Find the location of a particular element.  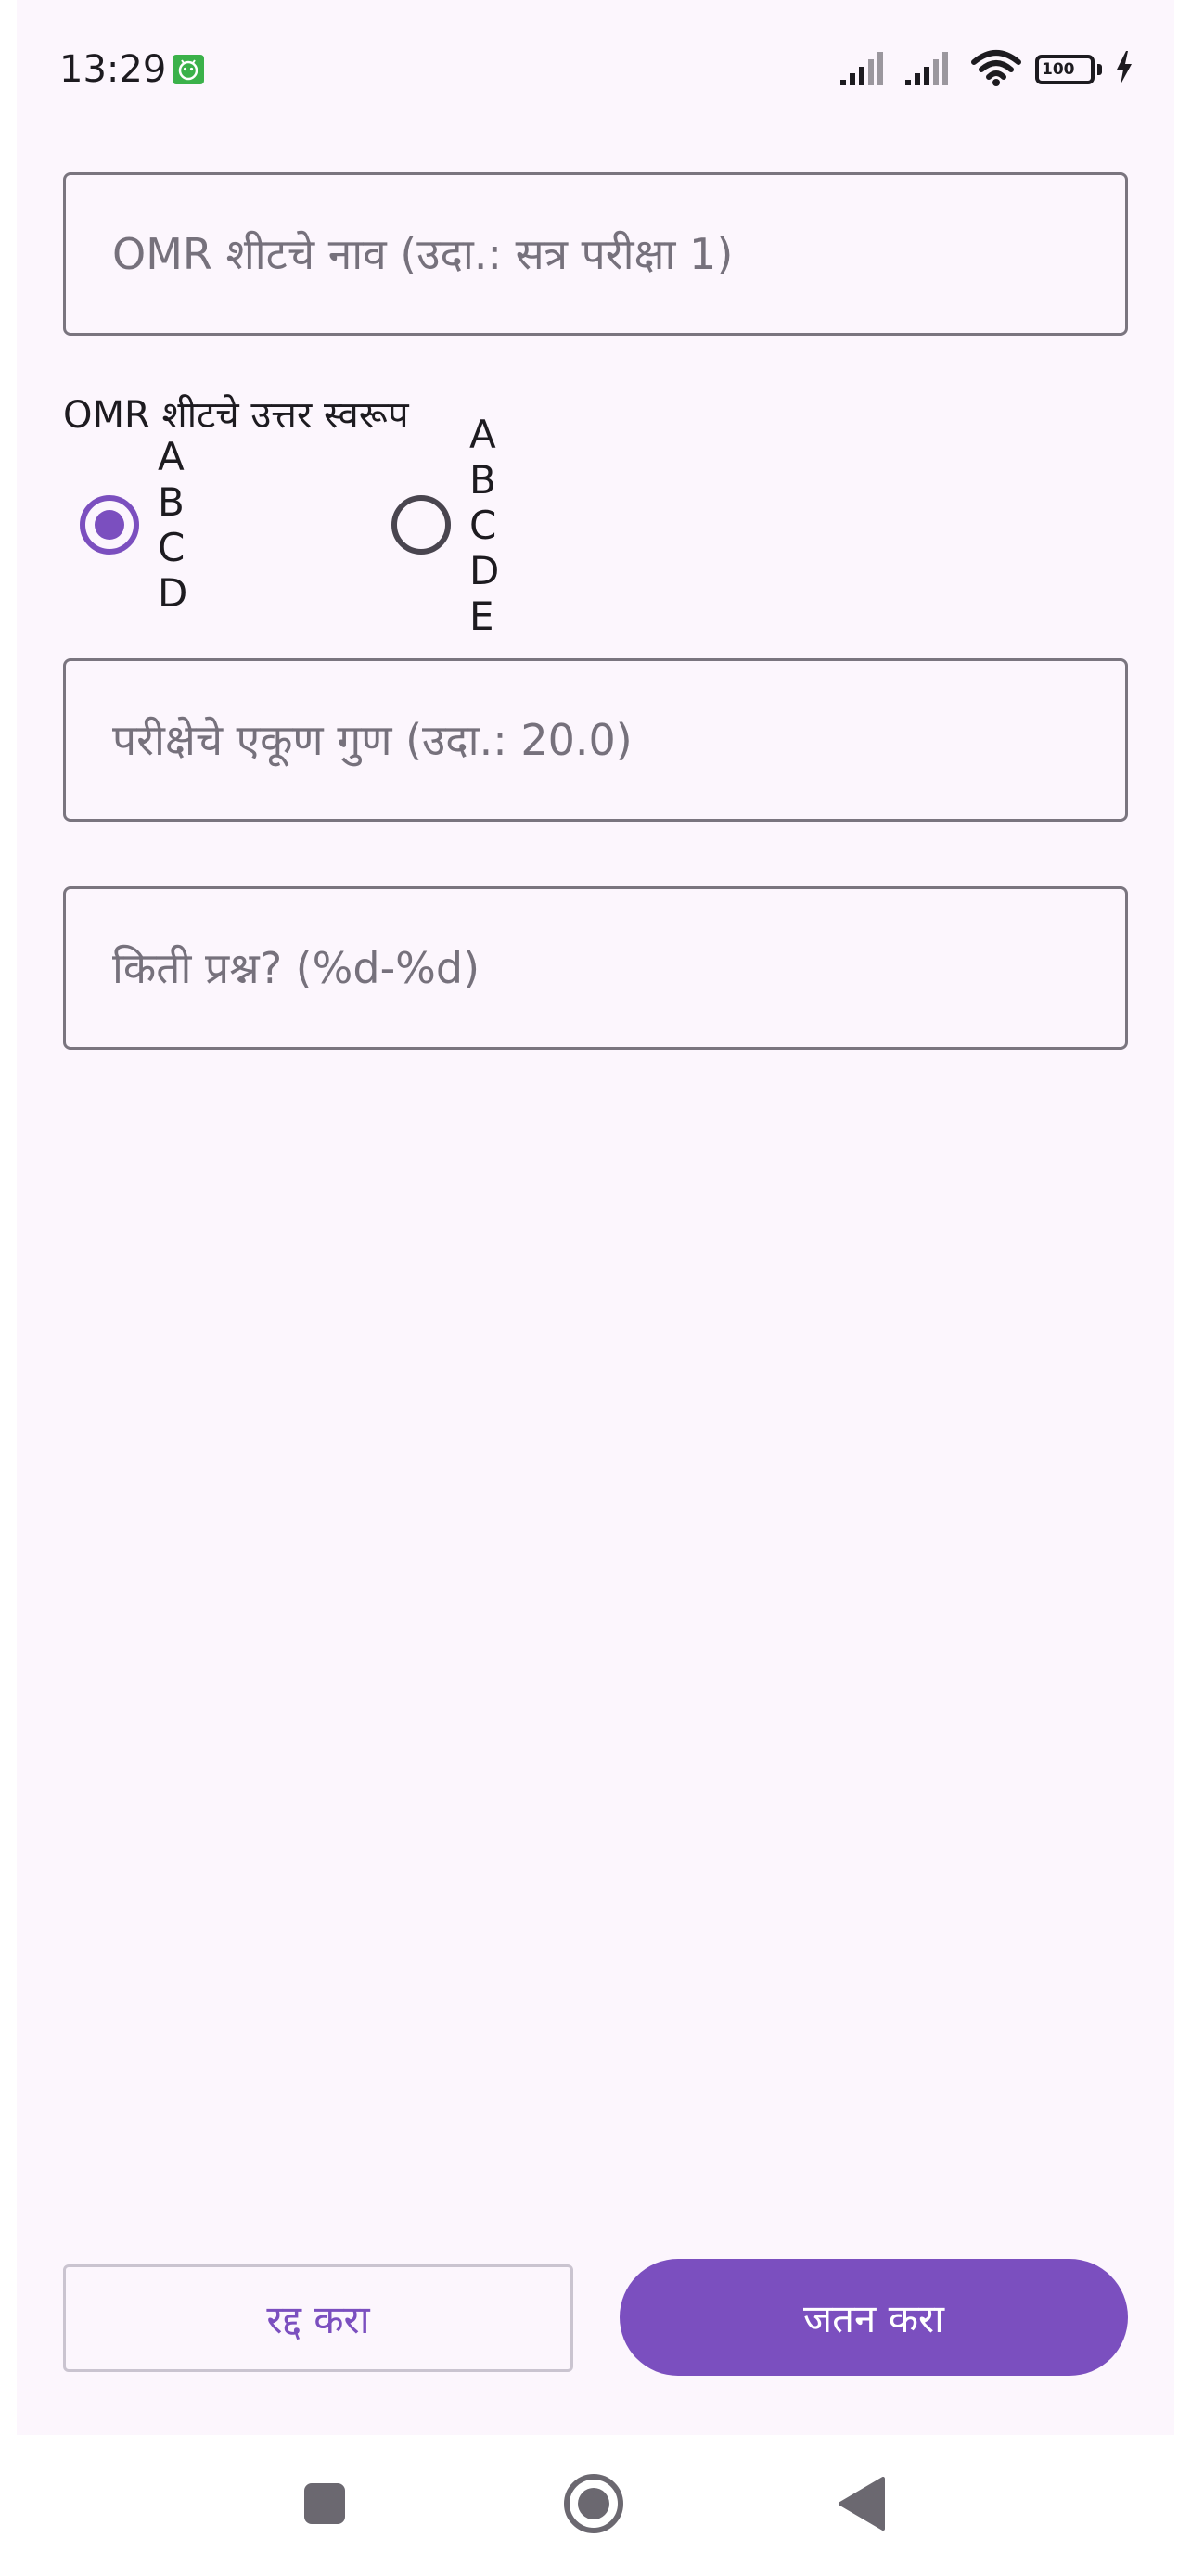

question-count-field is located at coordinates (595, 968).